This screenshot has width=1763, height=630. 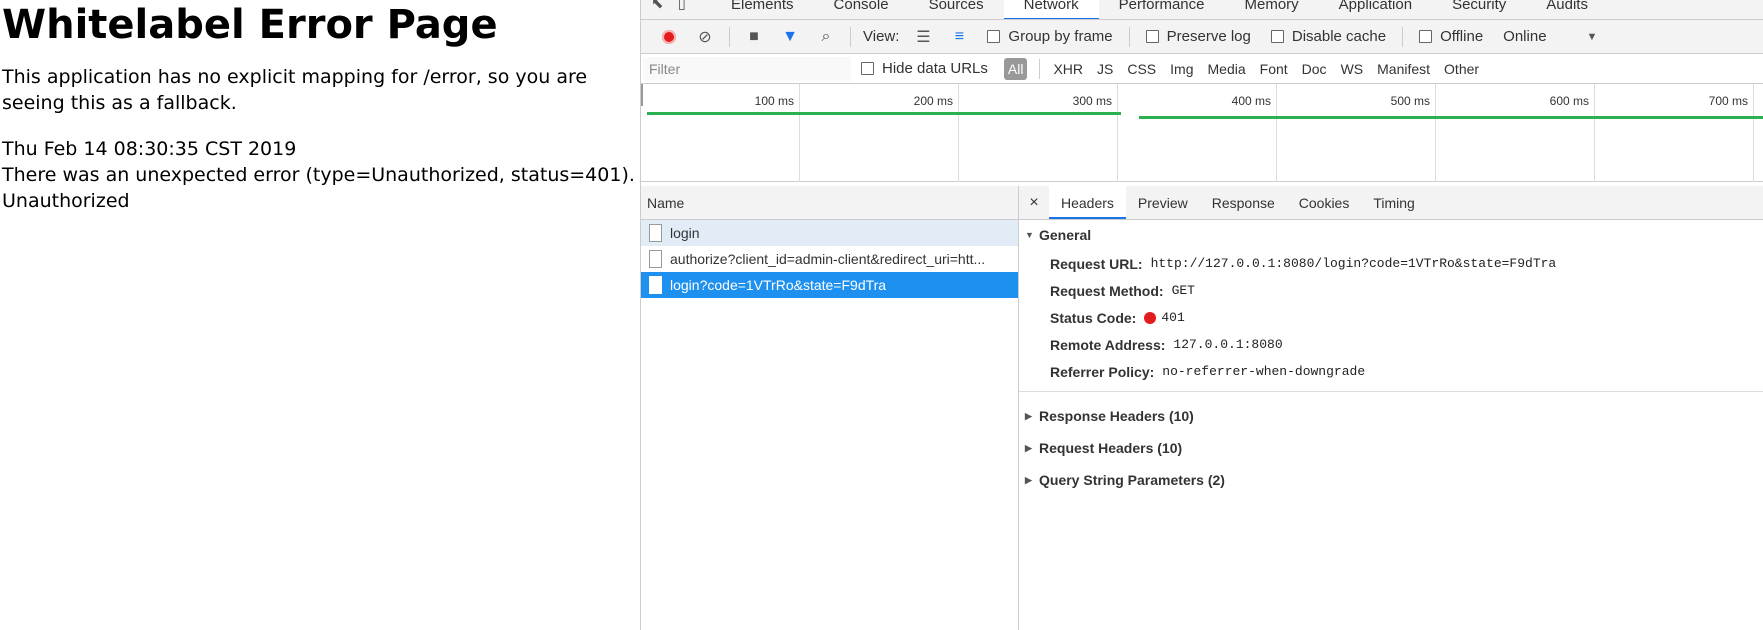 I want to click on filter-type-other: Other, so click(x=1461, y=69).